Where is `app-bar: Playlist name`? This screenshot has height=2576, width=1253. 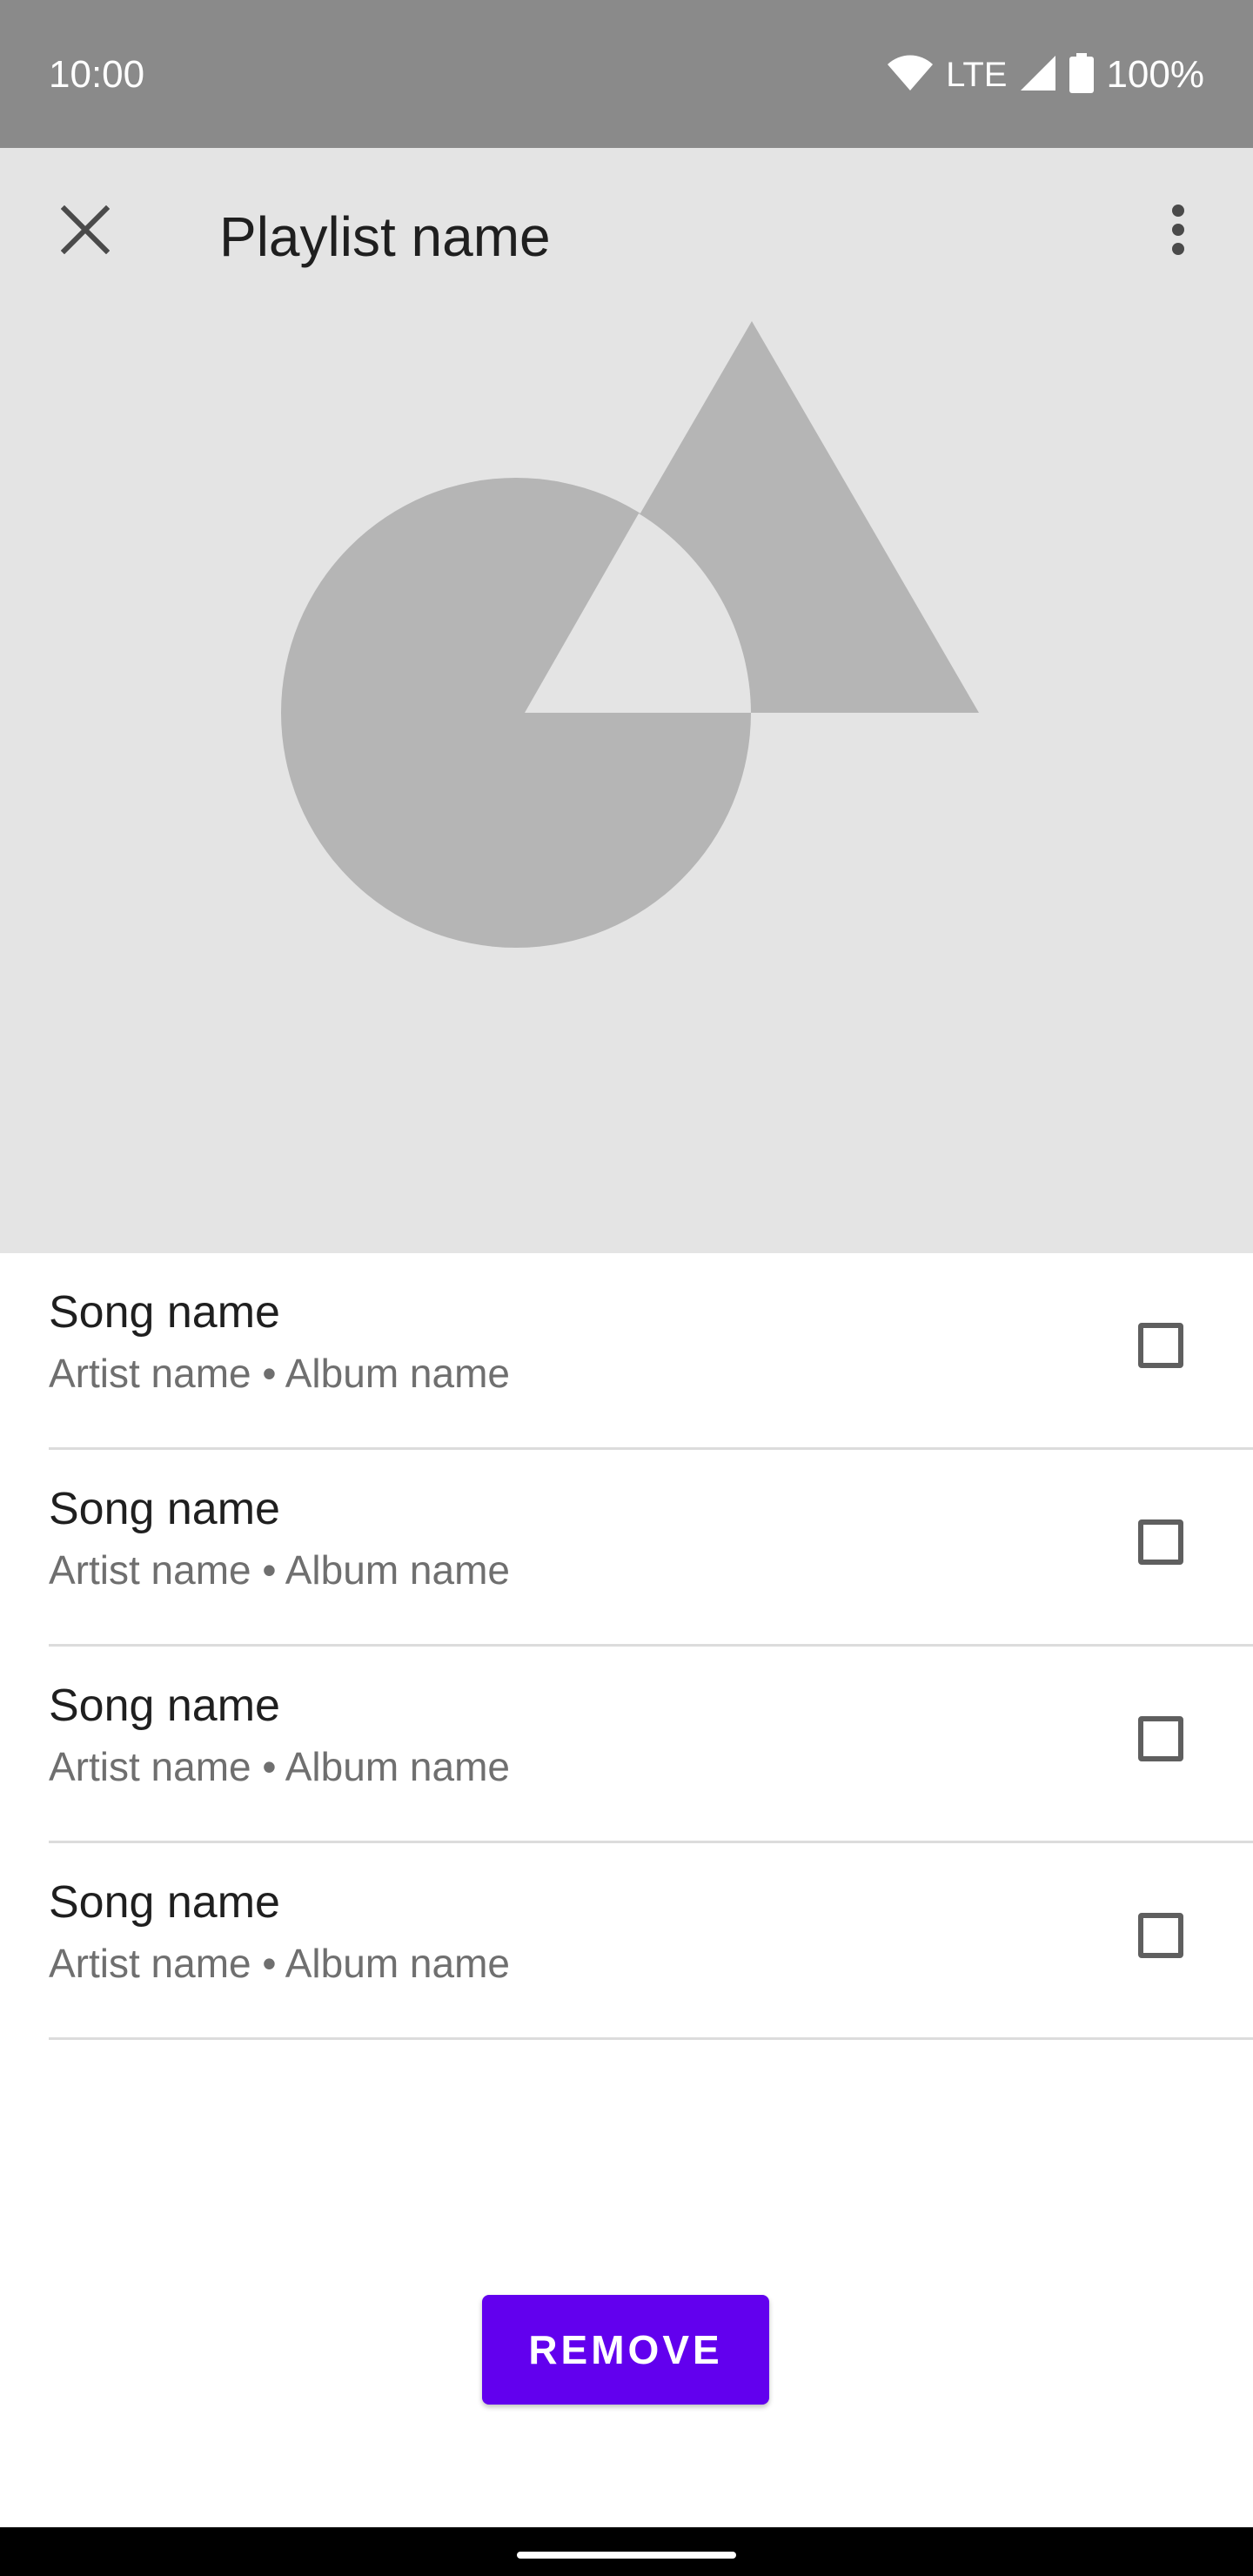 app-bar: Playlist name is located at coordinates (626, 235).